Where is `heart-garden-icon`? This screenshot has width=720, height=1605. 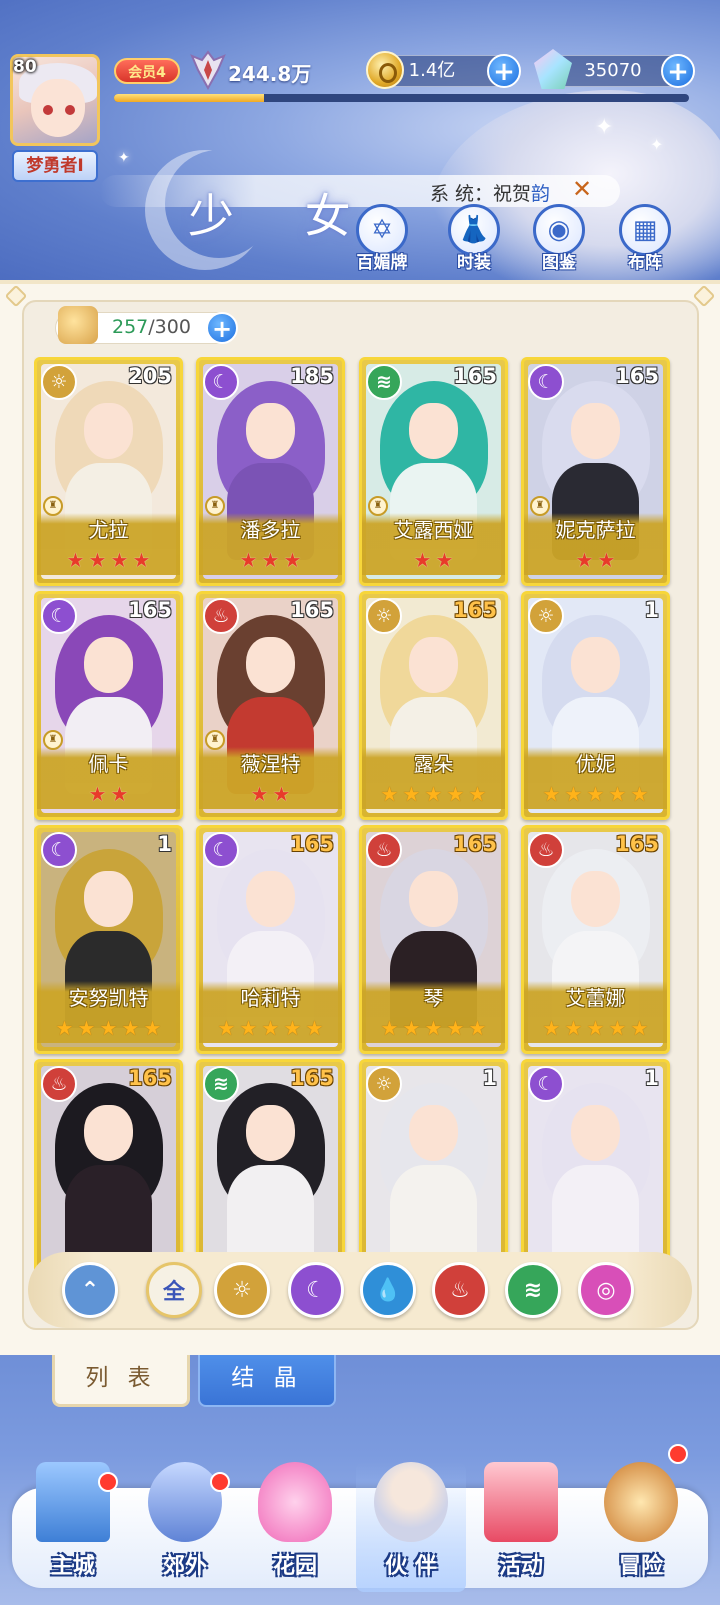 heart-garden-icon is located at coordinates (295, 1502).